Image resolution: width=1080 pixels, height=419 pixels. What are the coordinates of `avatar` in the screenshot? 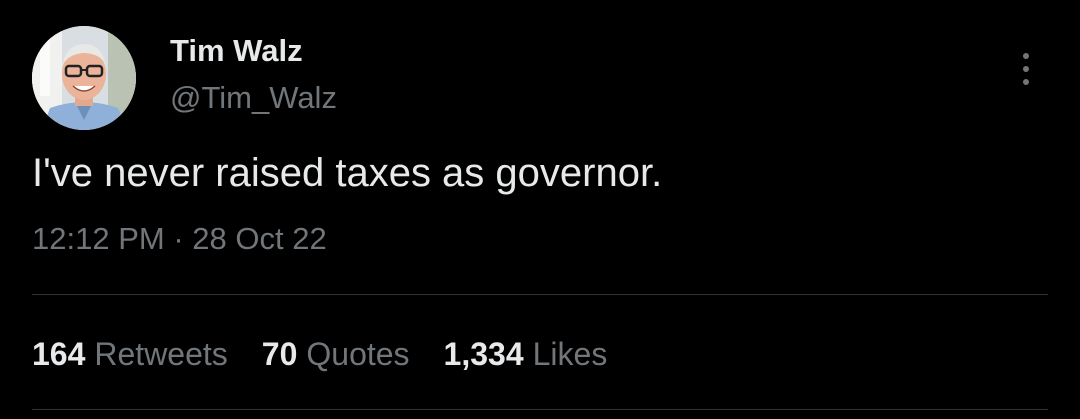 It's located at (84, 78).